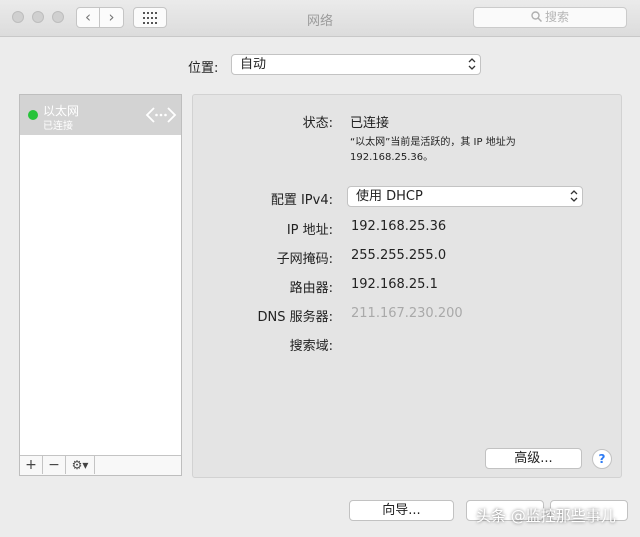 This screenshot has width=640, height=537. What do you see at coordinates (370, 123) in the screenshot?
I see `status-value: 已连接` at bounding box center [370, 123].